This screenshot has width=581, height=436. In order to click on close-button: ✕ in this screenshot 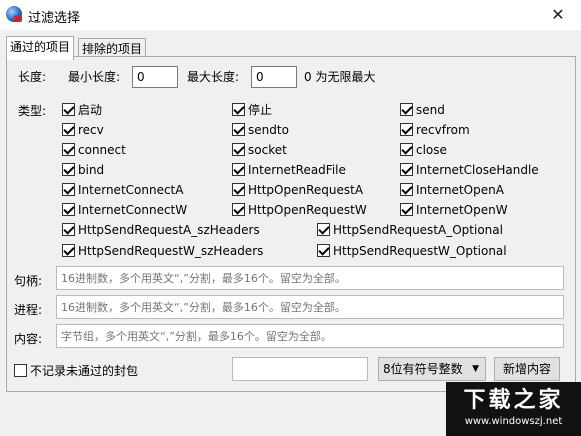, I will do `click(558, 15)`.